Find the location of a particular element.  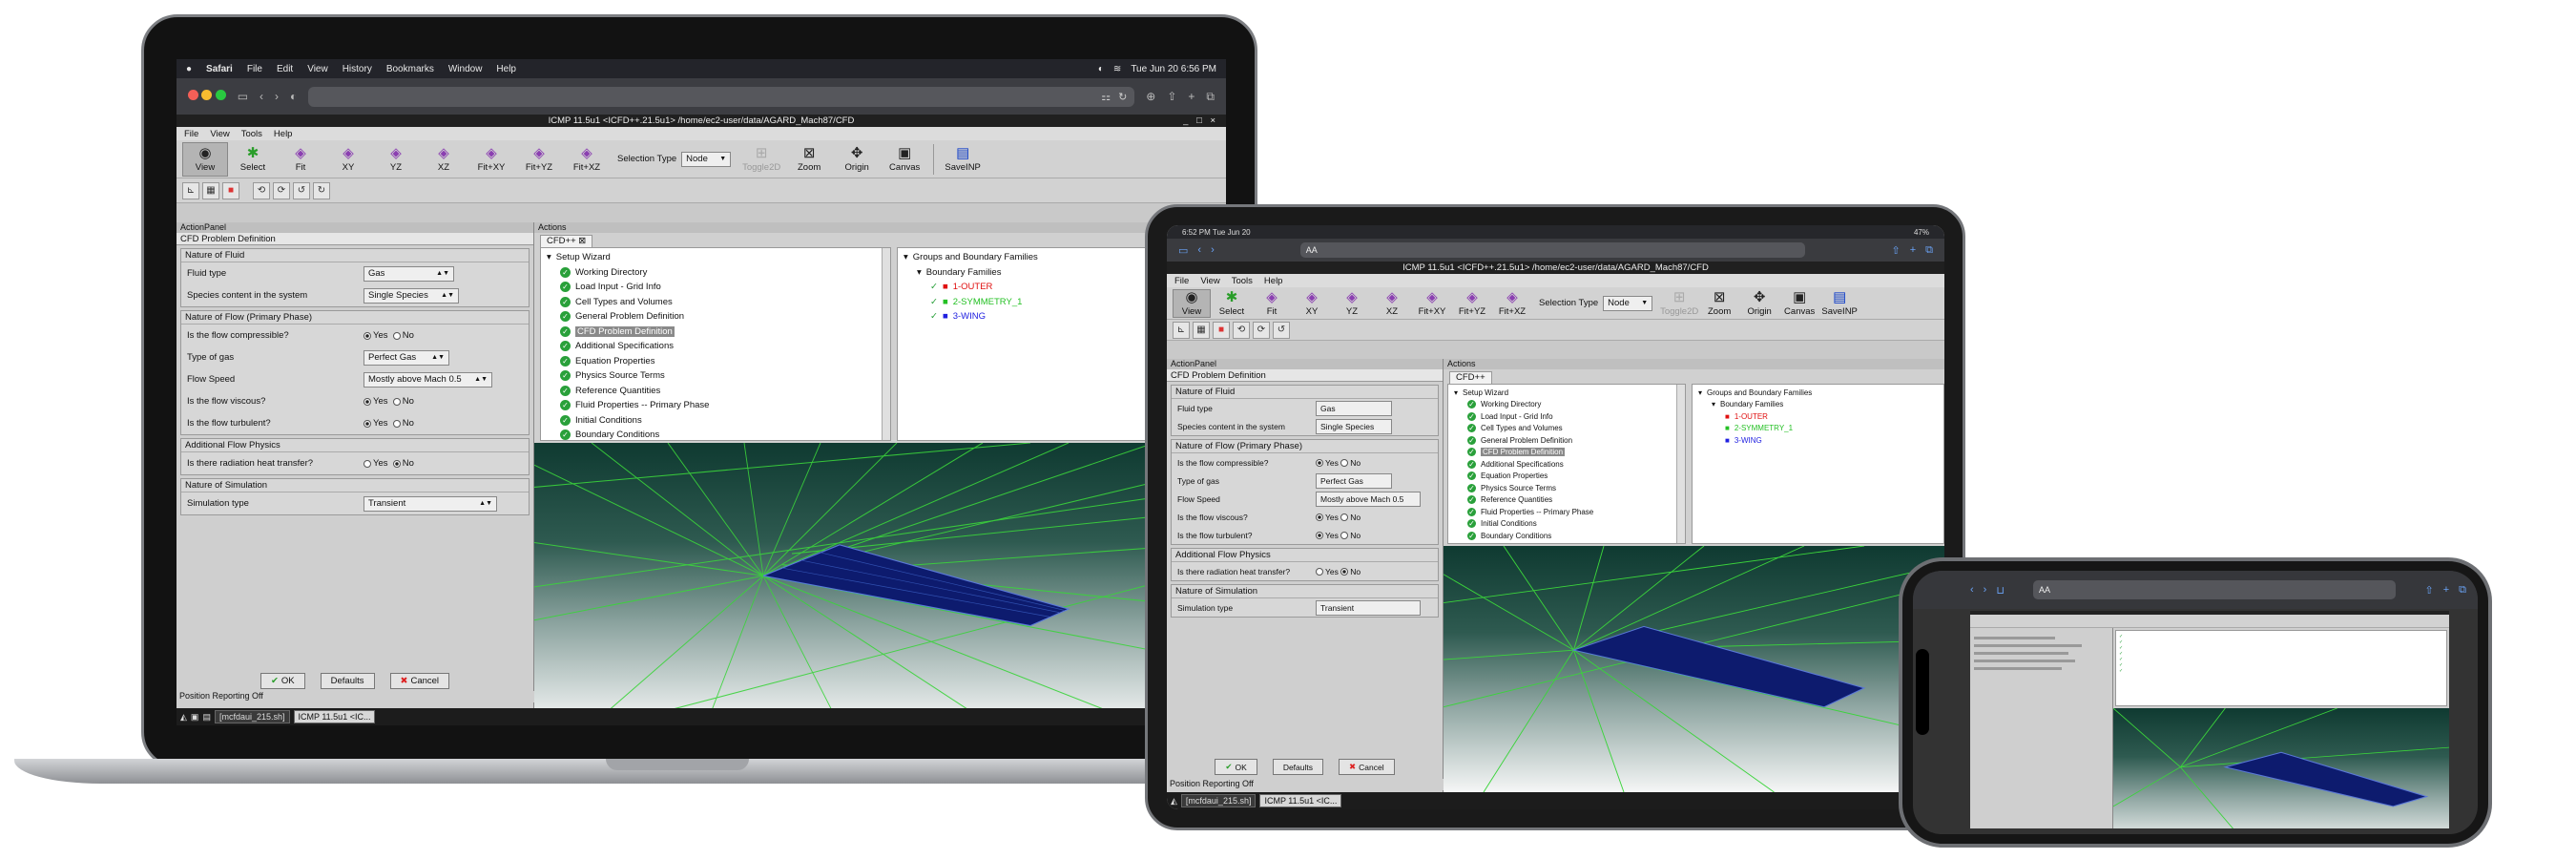

wizard-step: ✓ Working Directory is located at coordinates (715, 273).